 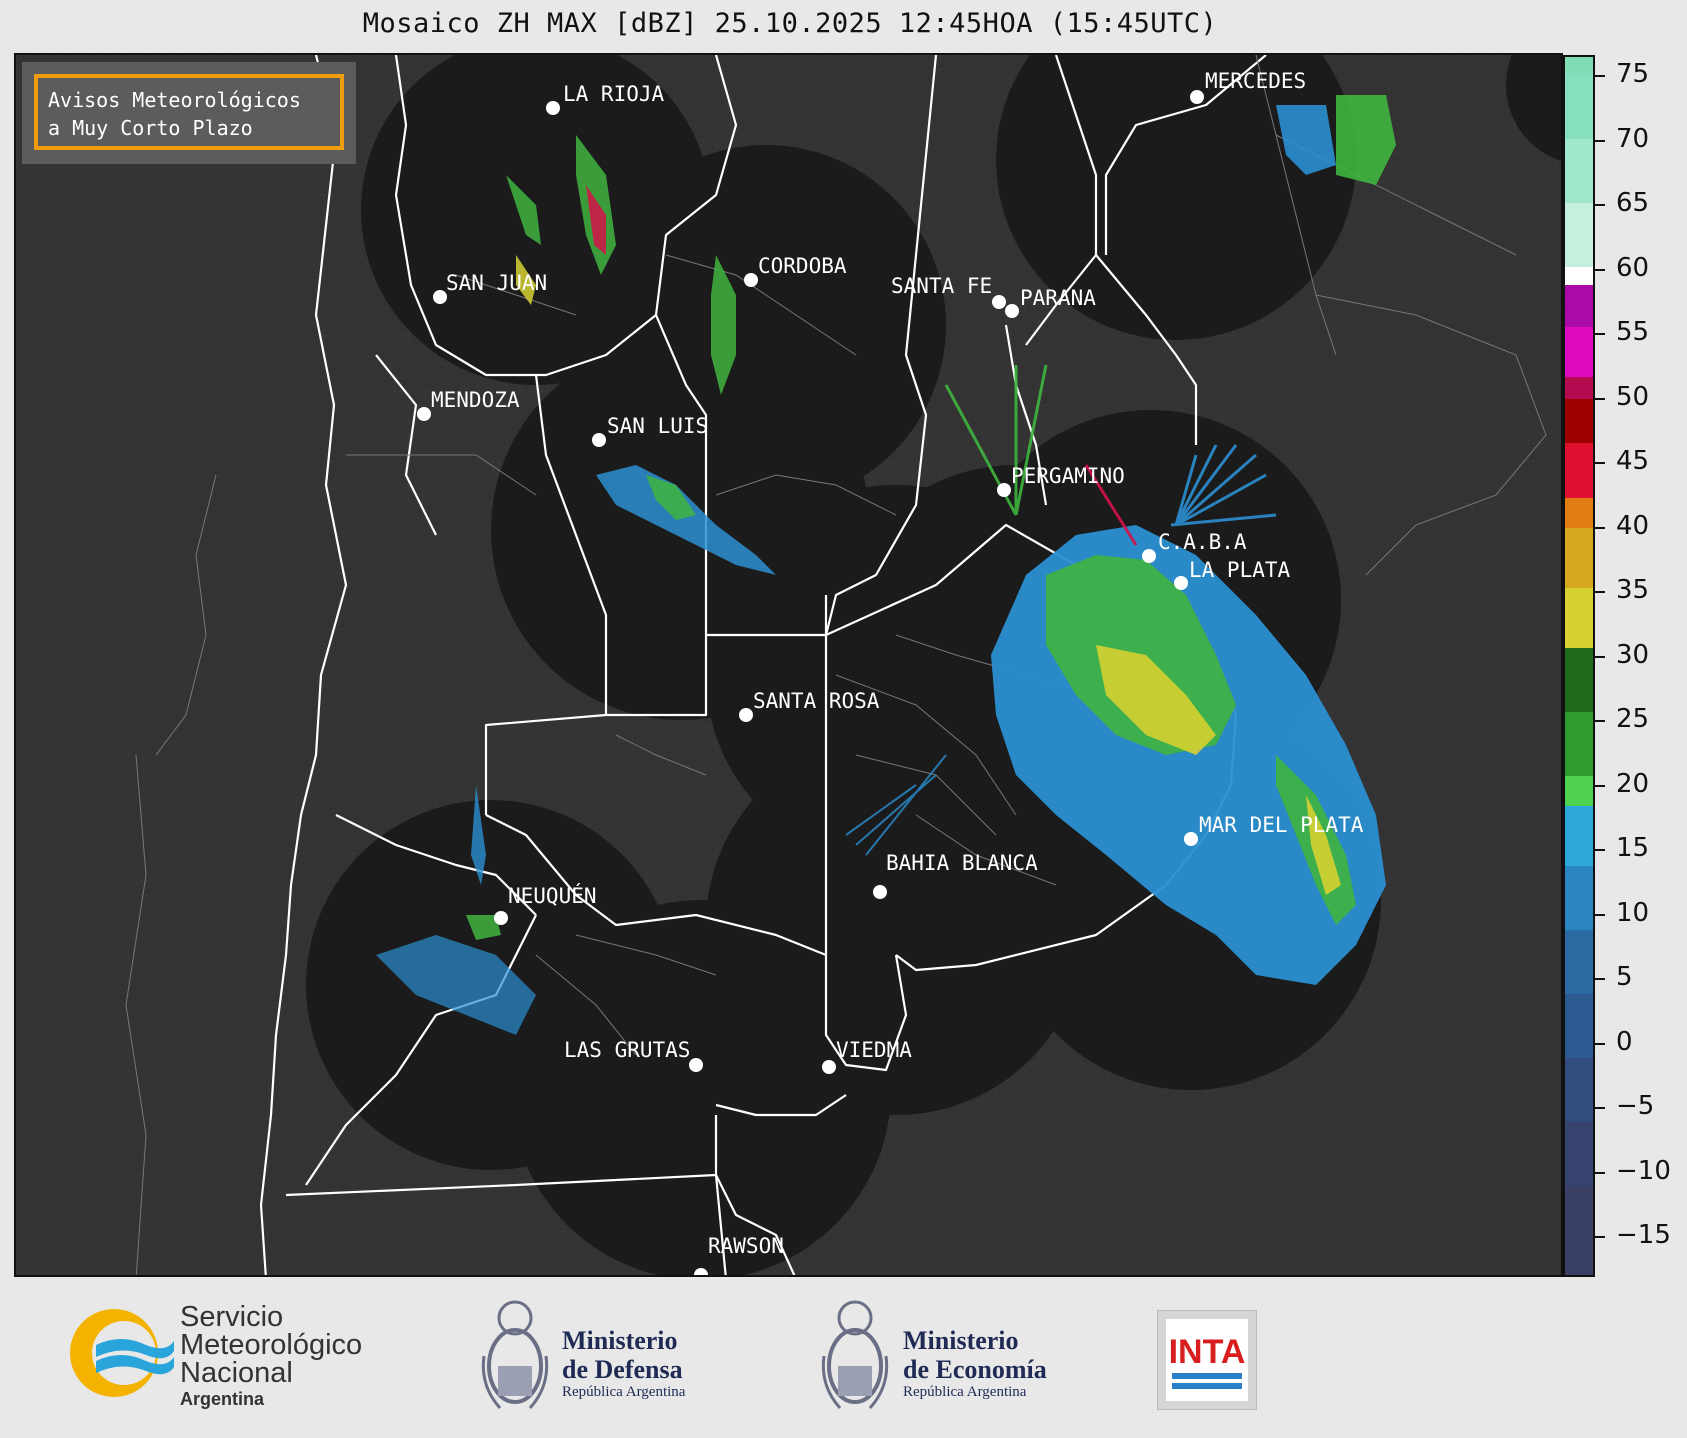 I want to click on city-label: SANTA FE, so click(x=941, y=286).